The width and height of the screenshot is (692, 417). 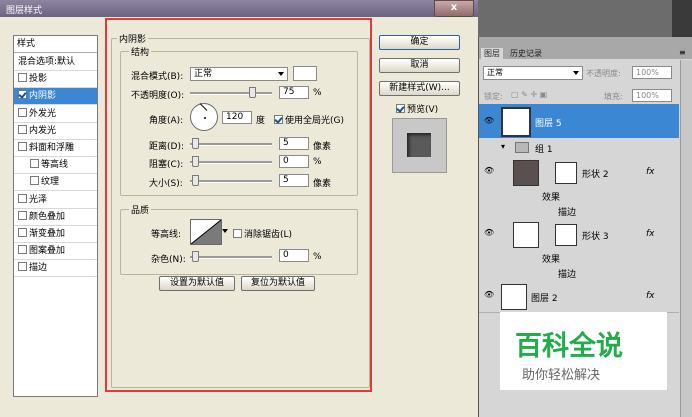 I want to click on watermark: 百科全说 助你轻松解决, so click(x=583, y=351).